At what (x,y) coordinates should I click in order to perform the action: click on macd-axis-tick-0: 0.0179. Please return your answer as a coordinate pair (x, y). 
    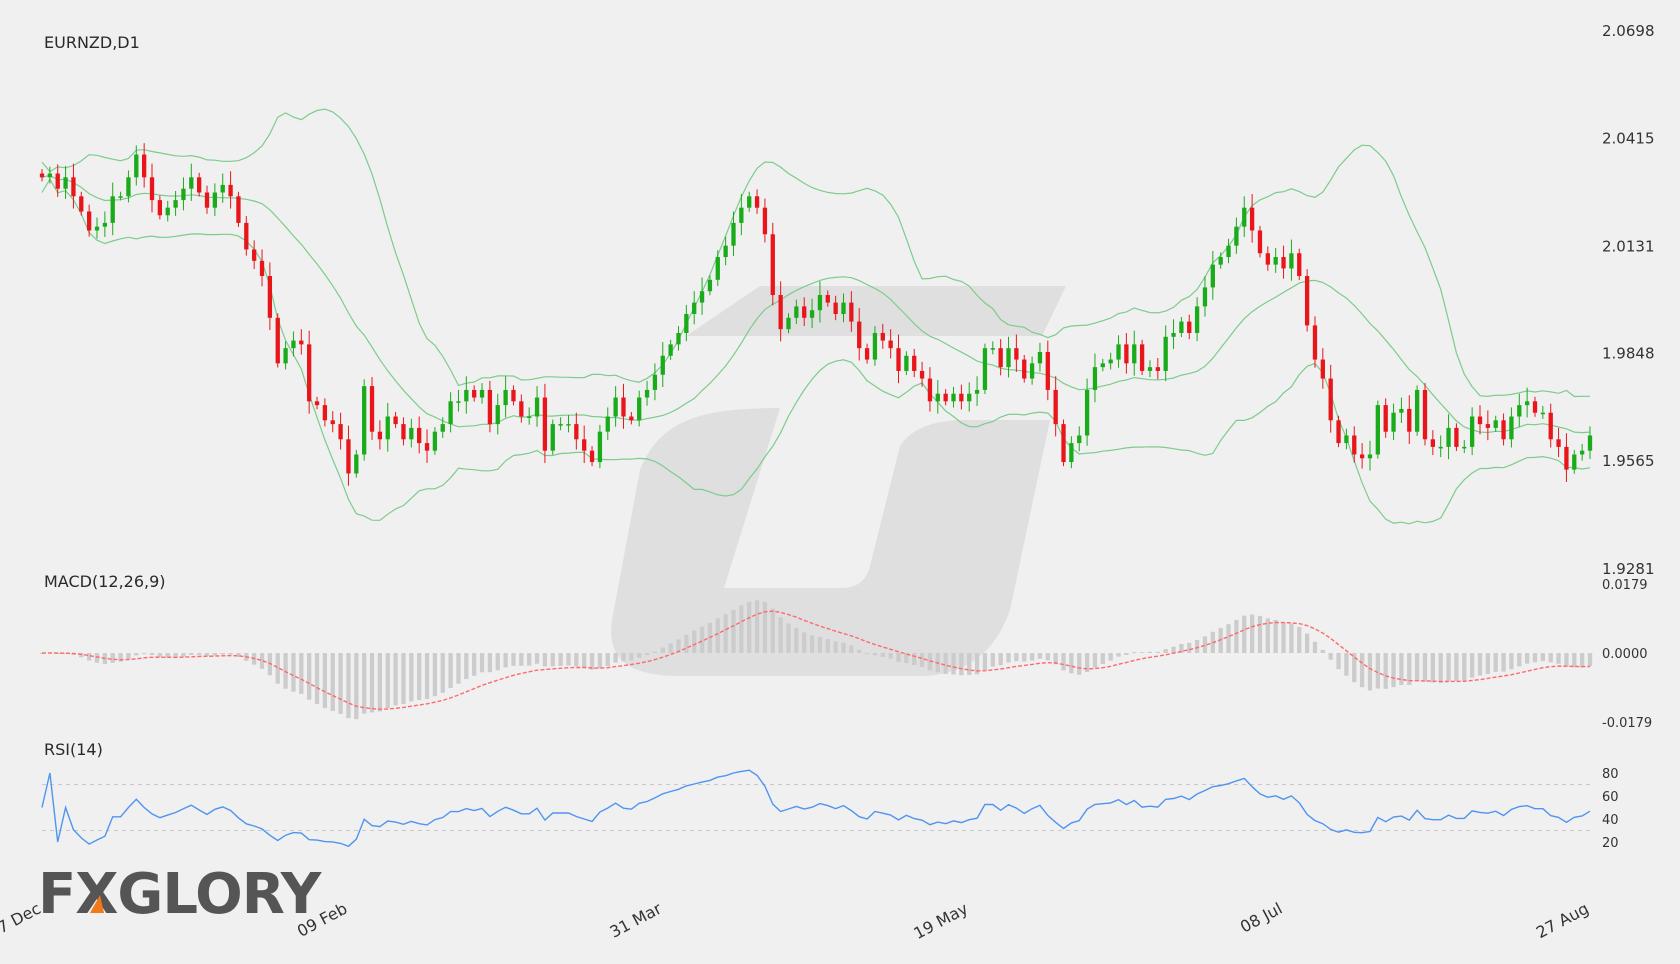
    Looking at the image, I should click on (1625, 585).